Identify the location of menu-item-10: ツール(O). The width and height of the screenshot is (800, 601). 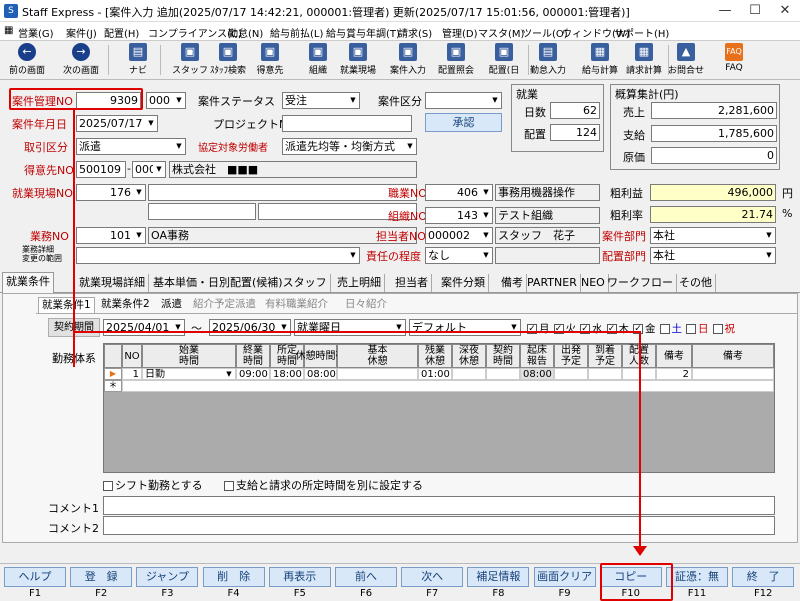
(545, 32).